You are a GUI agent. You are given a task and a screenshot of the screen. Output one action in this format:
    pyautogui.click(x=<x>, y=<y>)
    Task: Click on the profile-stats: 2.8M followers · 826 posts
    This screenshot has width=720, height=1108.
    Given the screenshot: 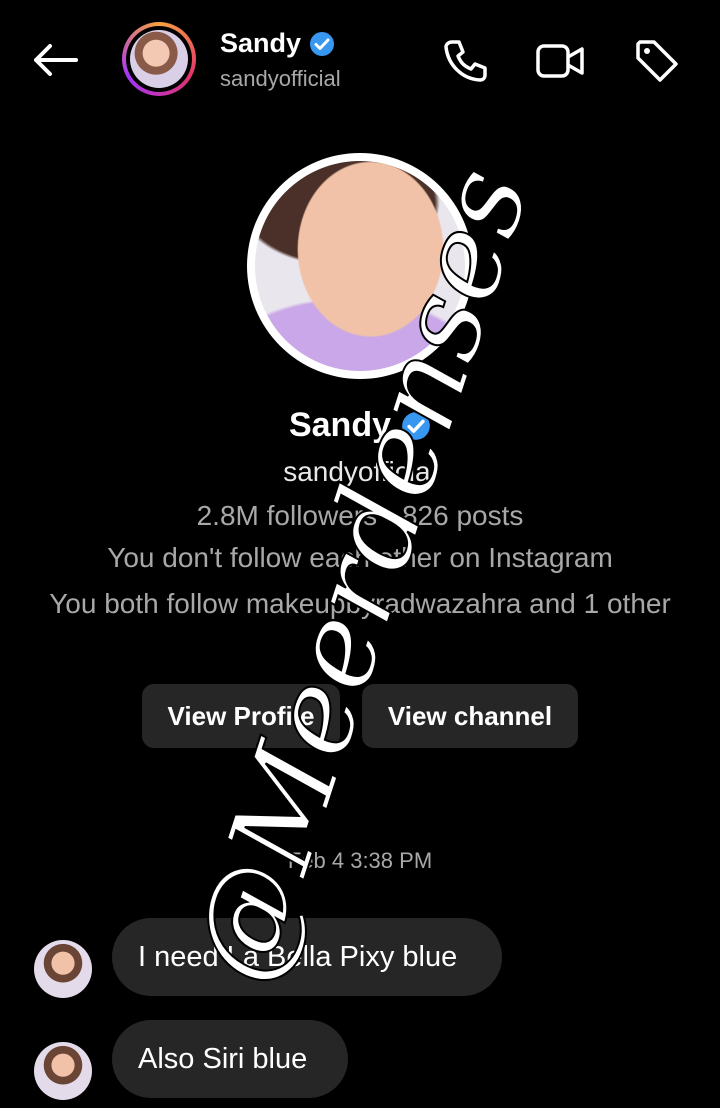 What is the action you would take?
    pyautogui.click(x=360, y=515)
    